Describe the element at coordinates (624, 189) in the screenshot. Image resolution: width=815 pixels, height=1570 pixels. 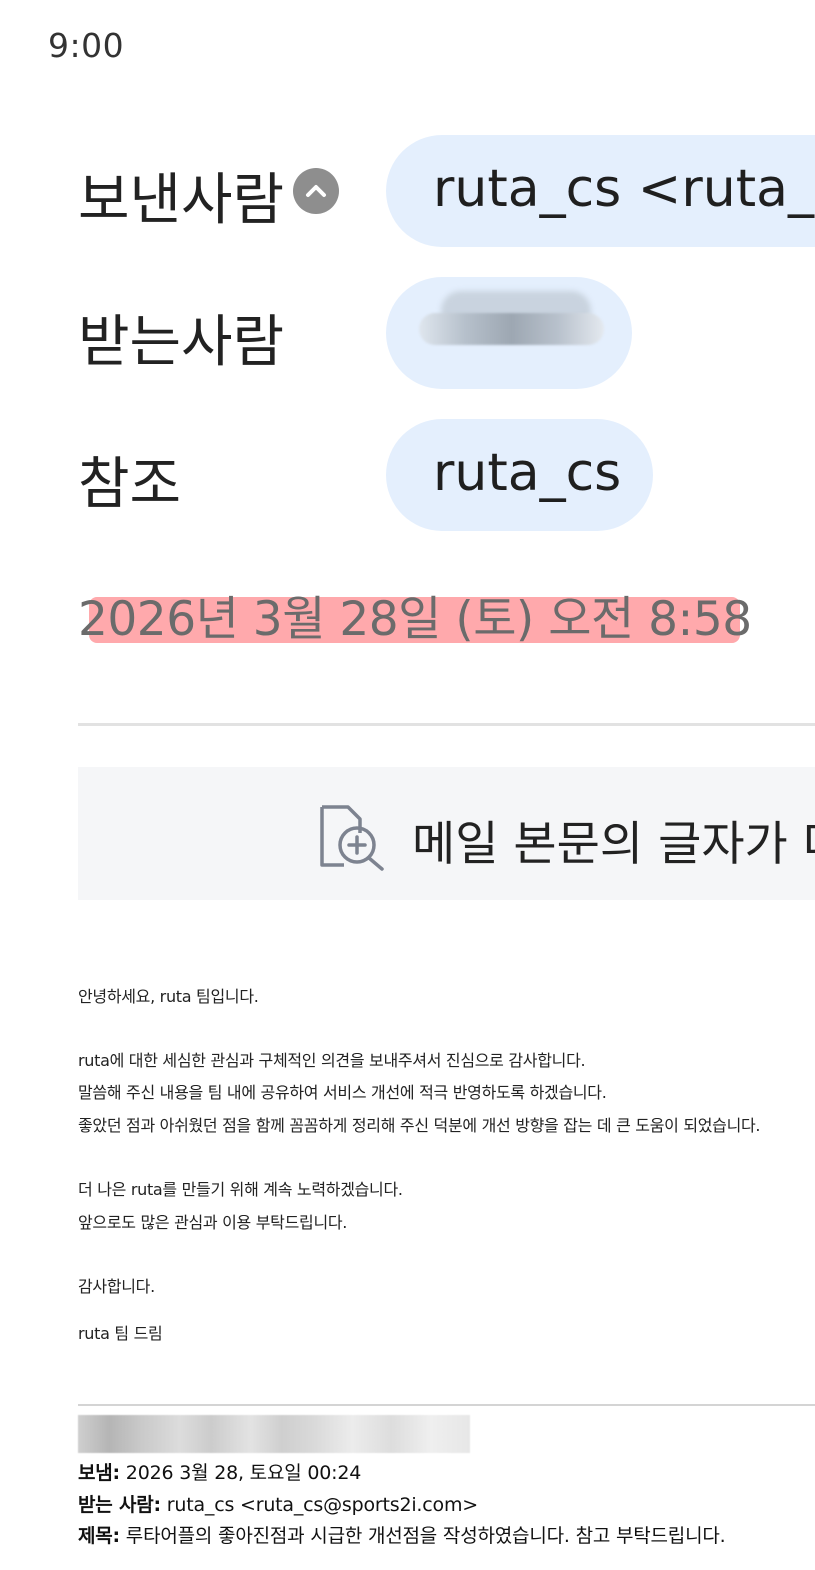
I see `sender-chip-text: ruta_cs <ruta_cs@sports2i.com>` at that location.